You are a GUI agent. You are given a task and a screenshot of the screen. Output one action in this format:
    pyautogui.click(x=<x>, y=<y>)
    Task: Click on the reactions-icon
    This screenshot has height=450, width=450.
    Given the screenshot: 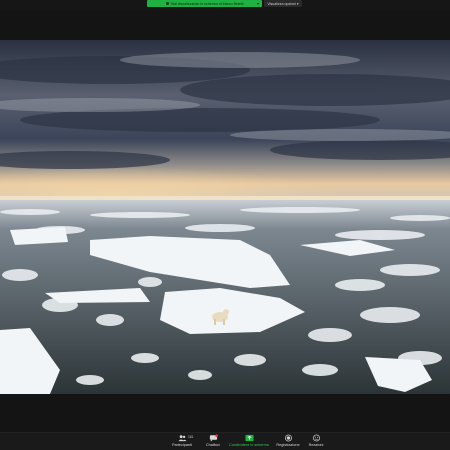 What is the action you would take?
    pyautogui.click(x=316, y=438)
    